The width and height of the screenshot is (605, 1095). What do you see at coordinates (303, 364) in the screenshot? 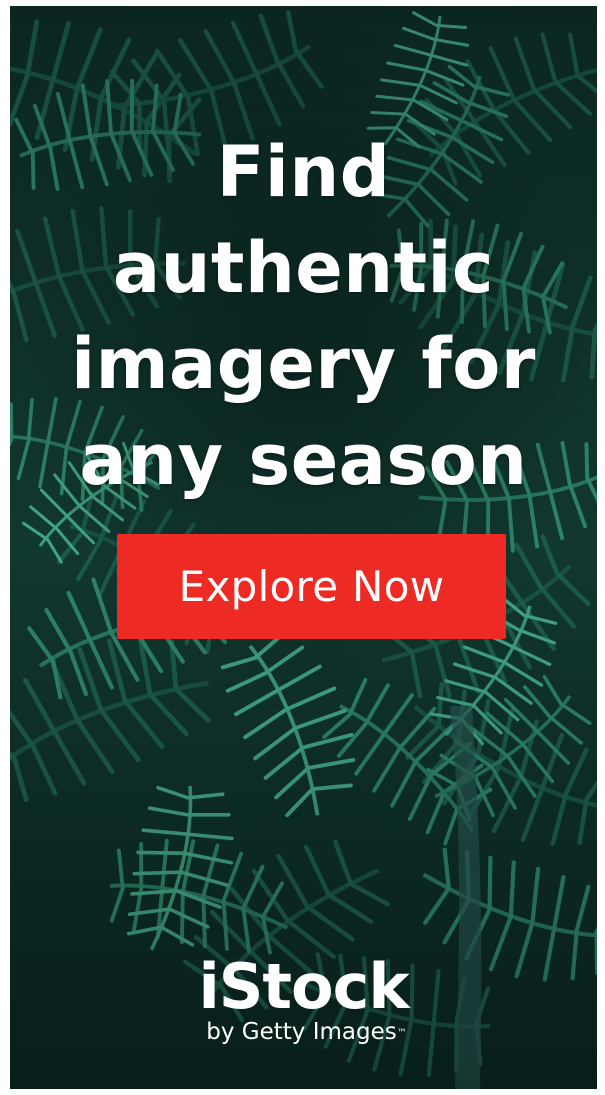
I see `headline-line: imagery for` at bounding box center [303, 364].